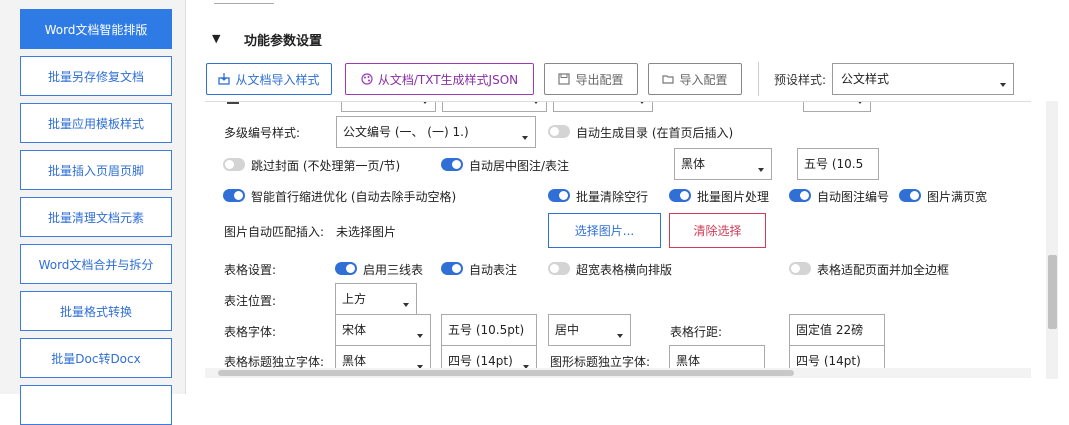 The height and width of the screenshot is (425, 1069). Describe the element at coordinates (567, 330) in the screenshot. I see `table-align-value: 居中` at that location.